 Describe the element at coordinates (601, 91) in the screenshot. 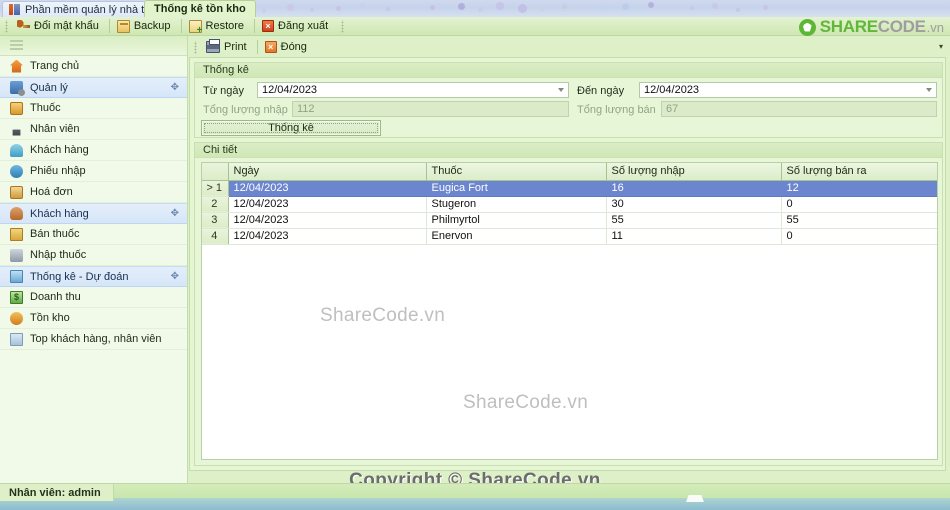

I see `to-date-label: Đến ngày` at that location.